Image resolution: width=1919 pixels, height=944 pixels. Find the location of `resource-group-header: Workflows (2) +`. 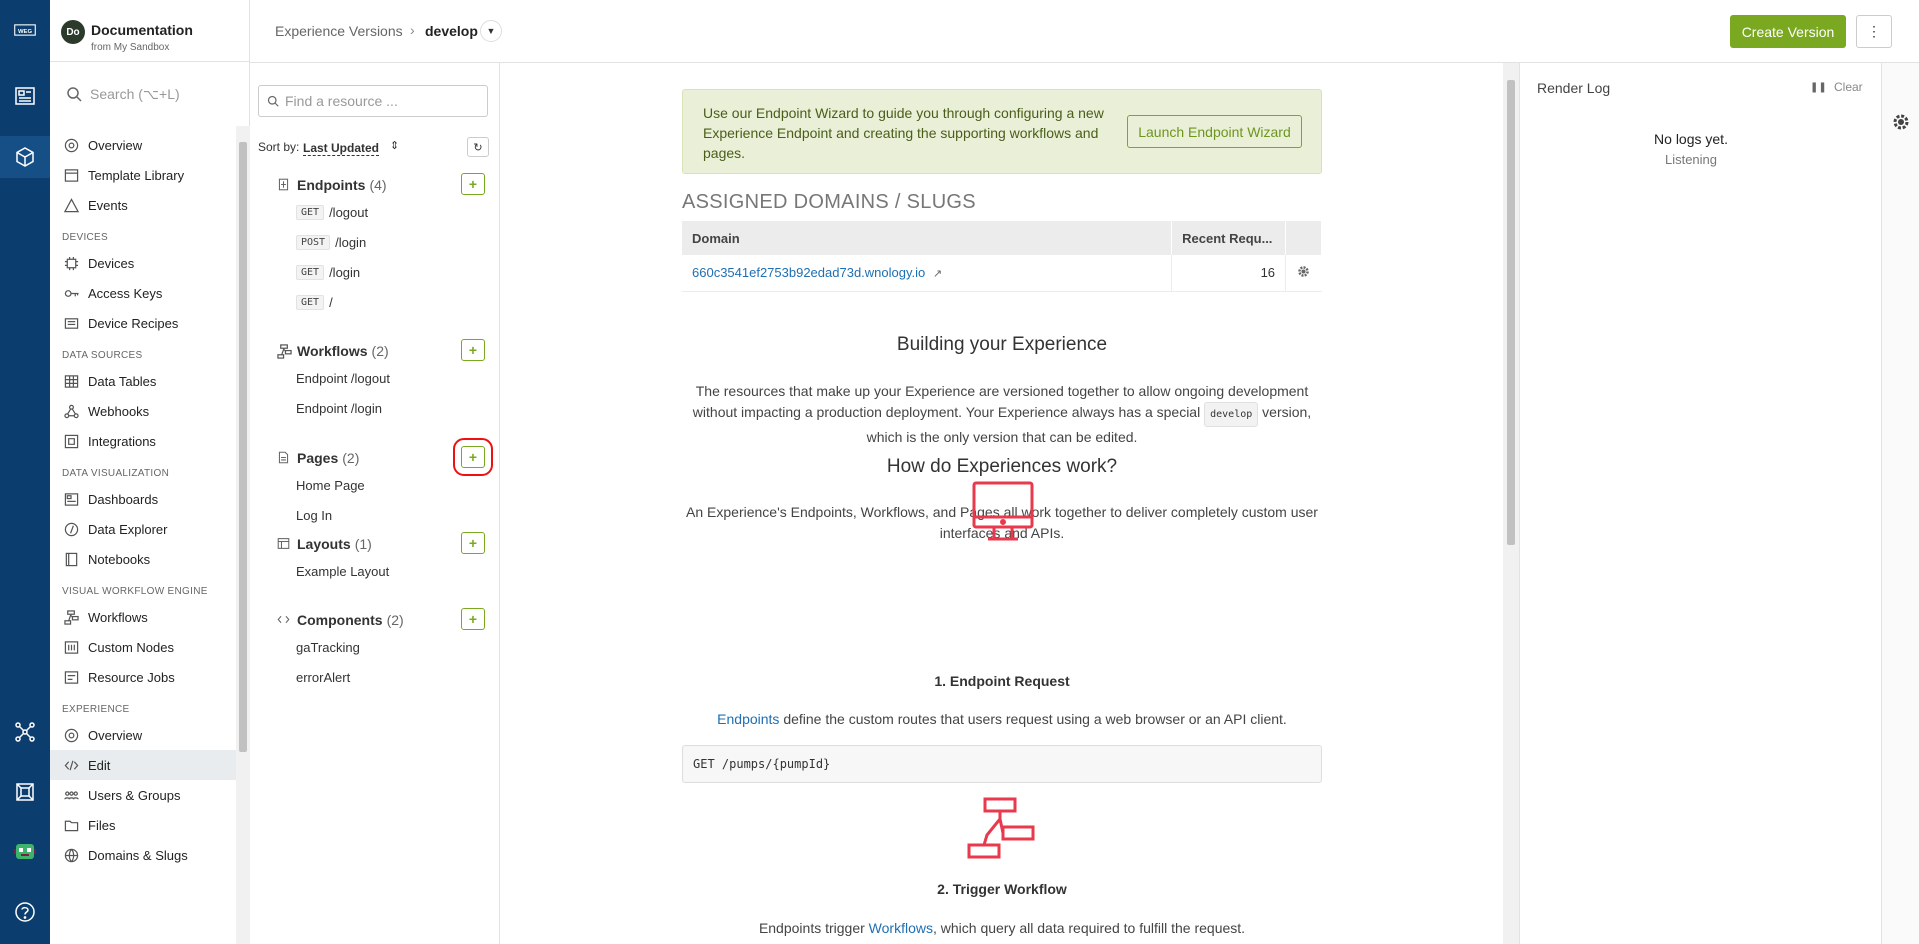

resource-group-header: Workflows (2) + is located at coordinates (375, 351).